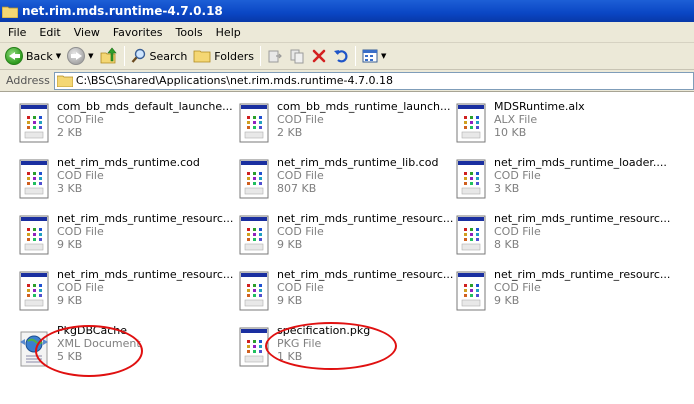 Image resolution: width=694 pixels, height=404 pixels. What do you see at coordinates (202, 56) in the screenshot?
I see `folders-icon` at bounding box center [202, 56].